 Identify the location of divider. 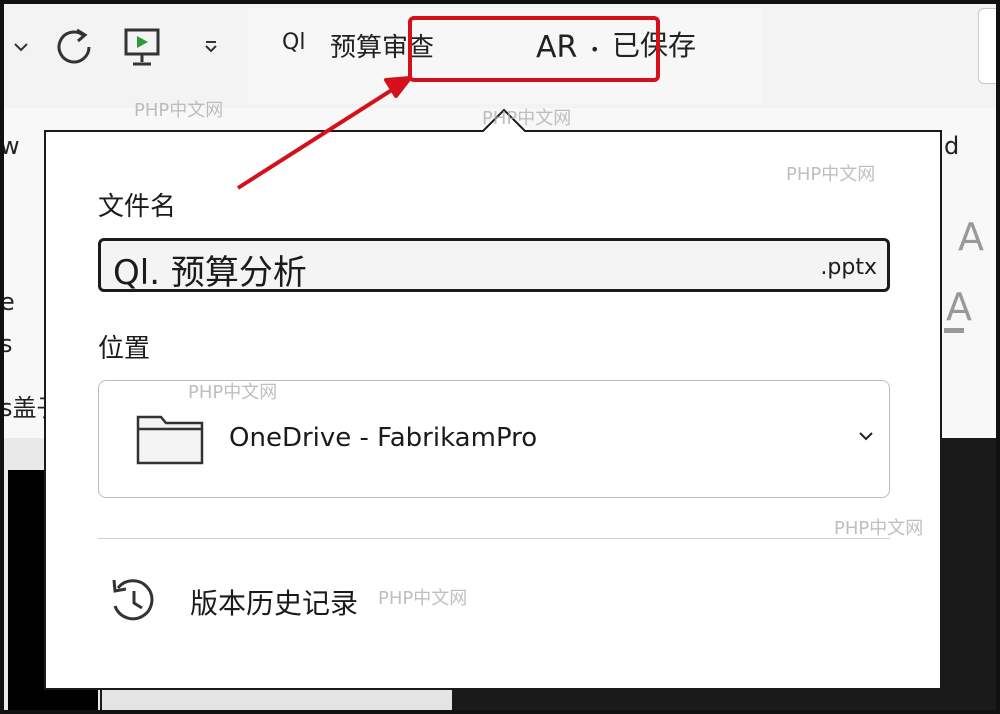
(494, 538).